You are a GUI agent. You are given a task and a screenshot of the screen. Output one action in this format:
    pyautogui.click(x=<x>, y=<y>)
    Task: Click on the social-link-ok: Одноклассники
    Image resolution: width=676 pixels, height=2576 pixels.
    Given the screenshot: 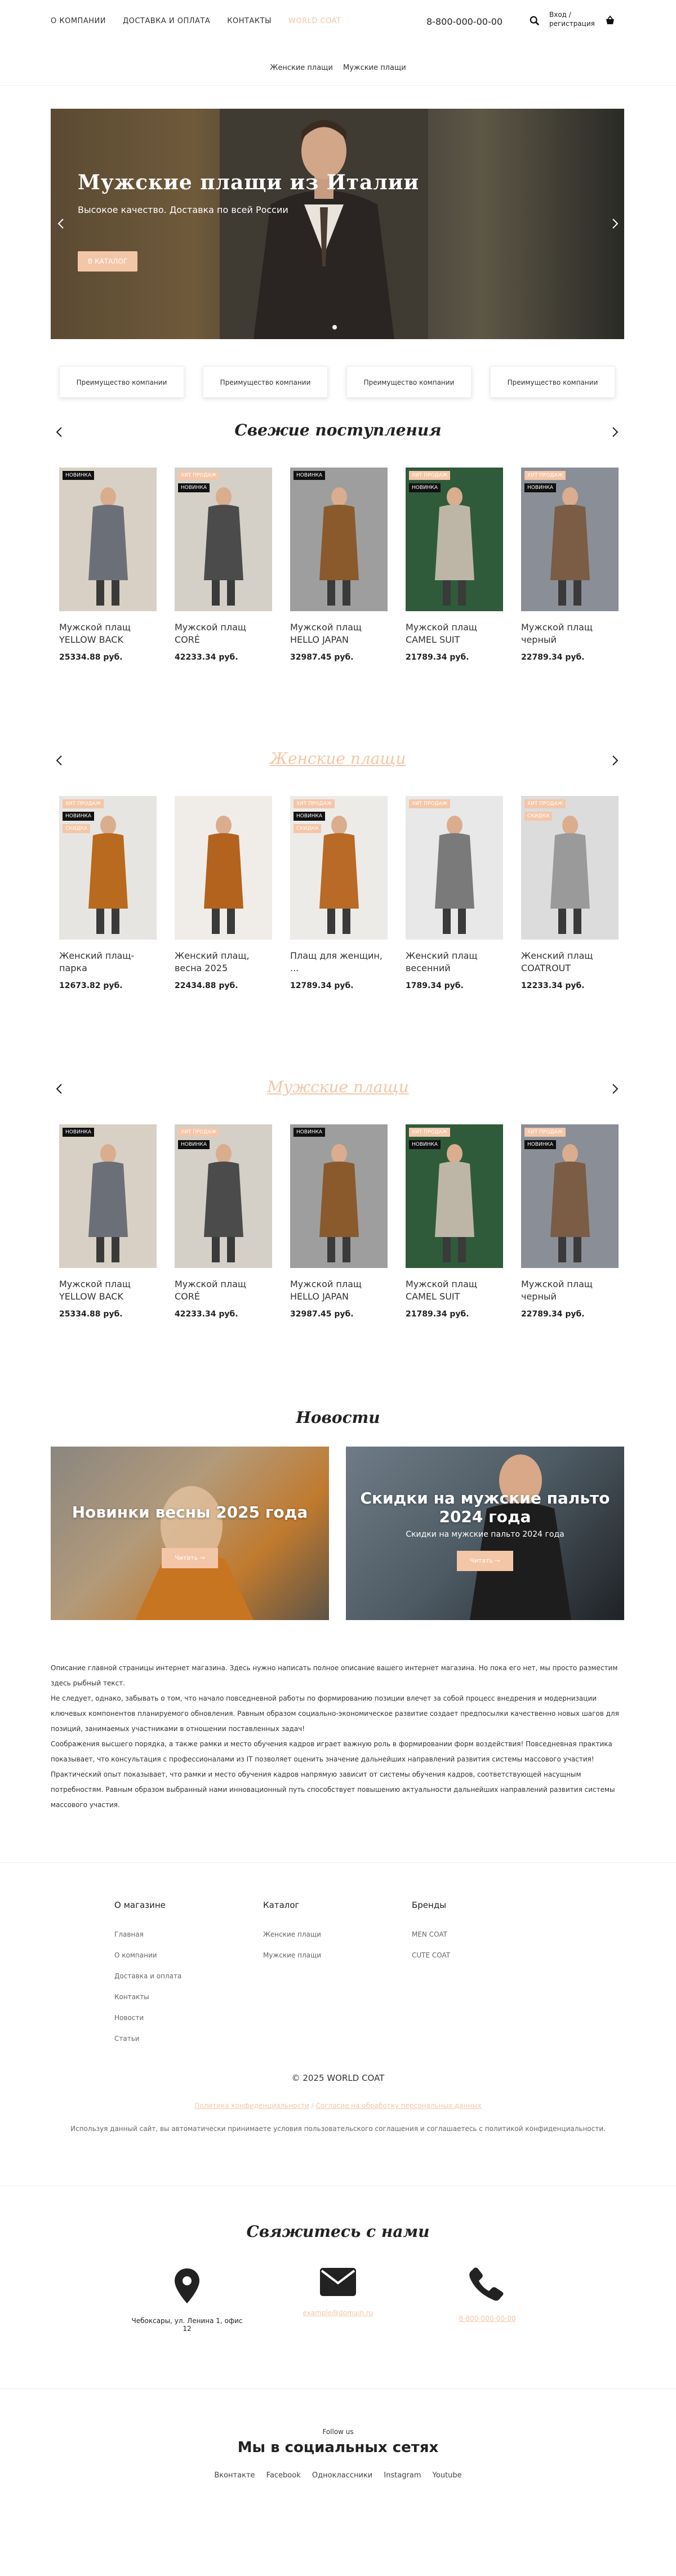 What is the action you would take?
    pyautogui.click(x=342, y=2475)
    